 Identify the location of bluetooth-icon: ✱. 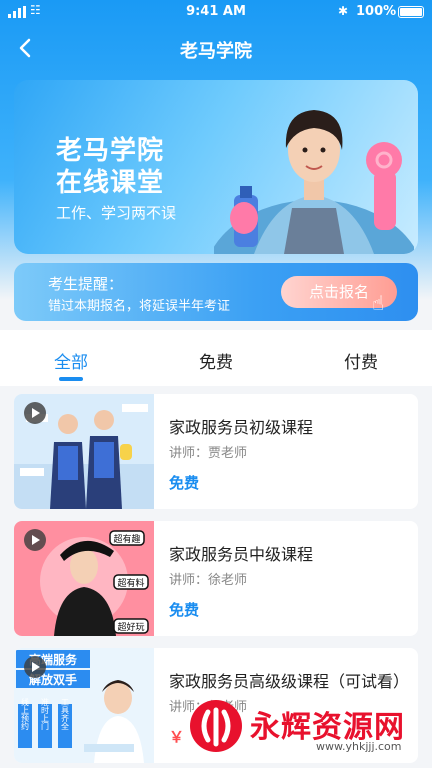
(343, 11).